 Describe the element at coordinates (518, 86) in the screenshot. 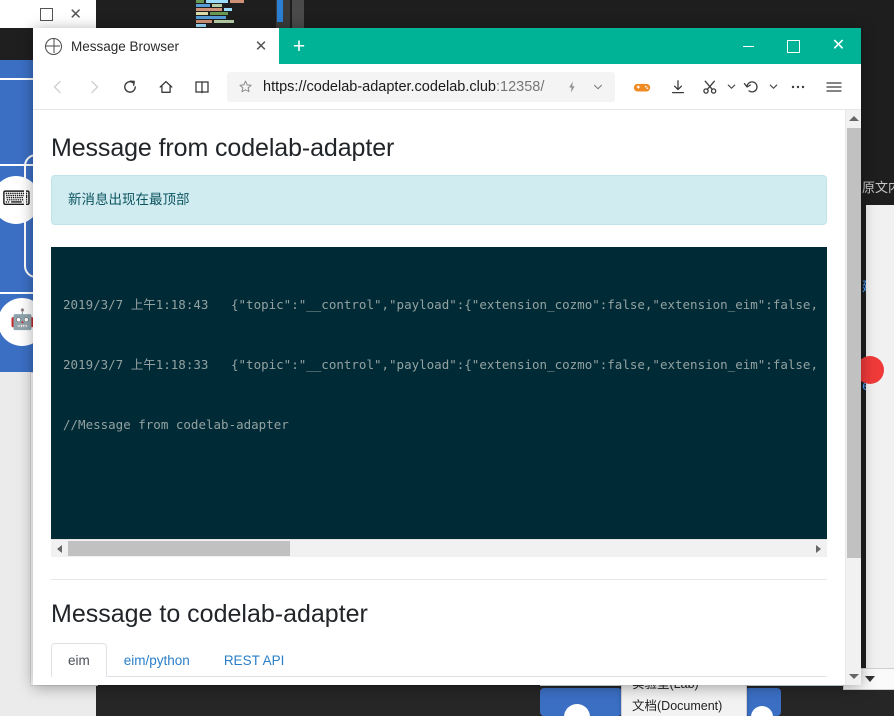

I see `url-port: :12358` at that location.